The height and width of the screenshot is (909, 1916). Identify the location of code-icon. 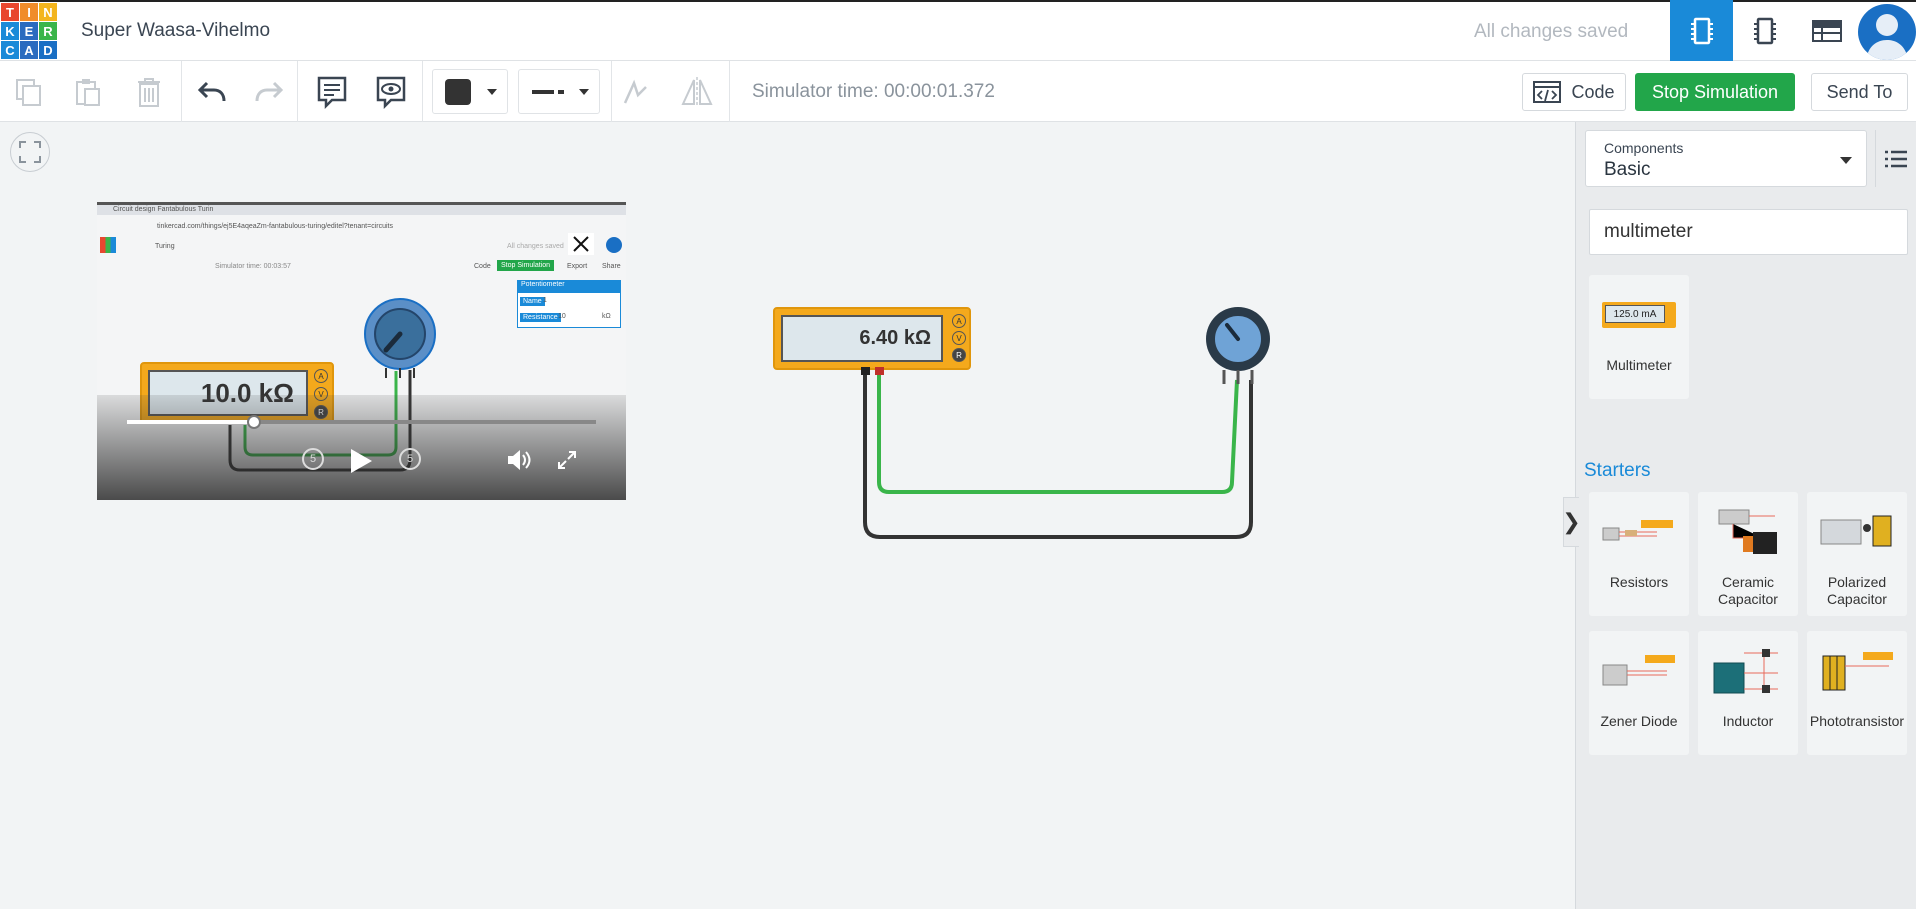
(1547, 92).